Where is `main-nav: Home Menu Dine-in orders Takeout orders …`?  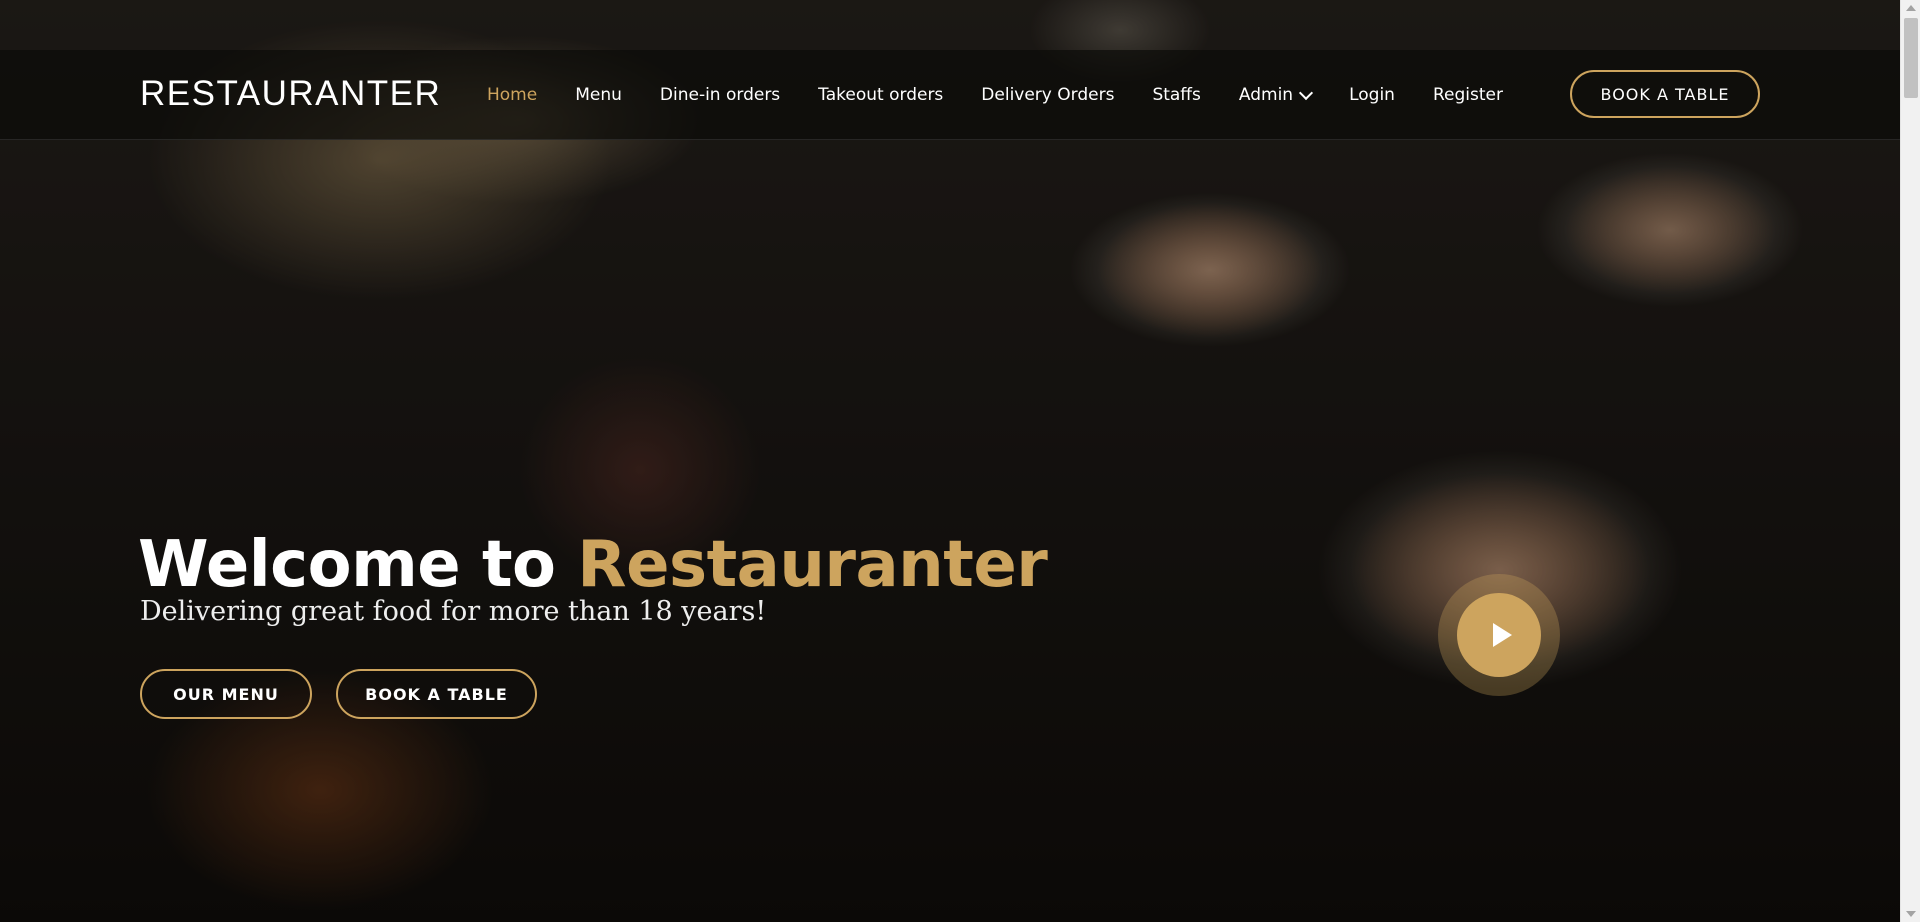 main-nav: Home Menu Dine-in orders Takeout orders … is located at coordinates (995, 95).